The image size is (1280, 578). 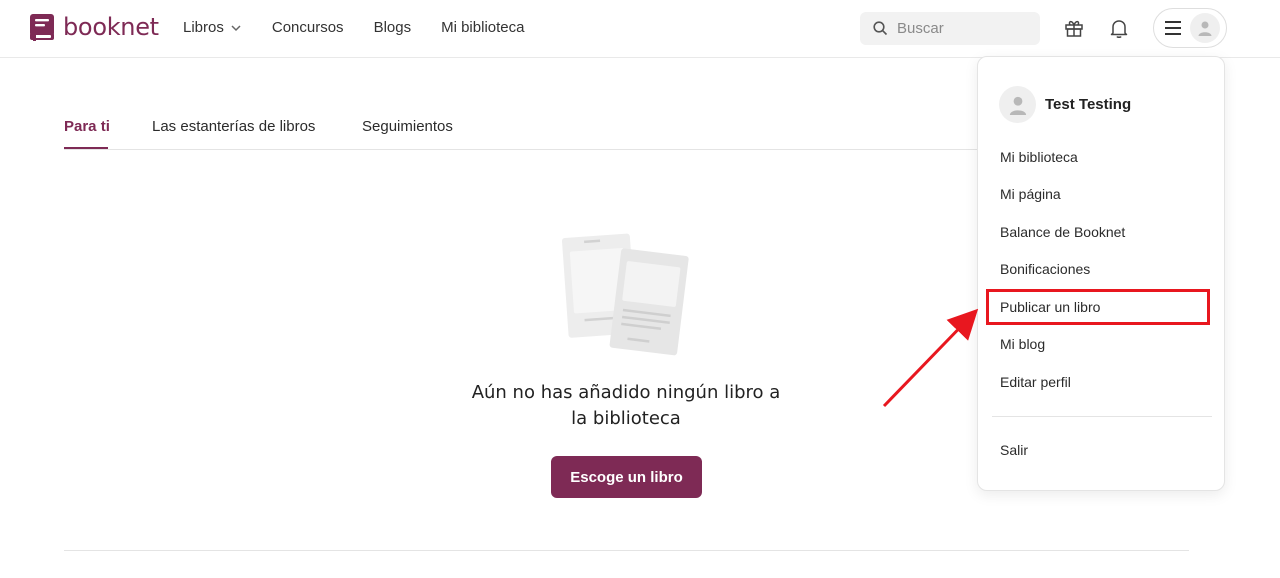 What do you see at coordinates (1035, 382) in the screenshot?
I see `menu-item-editar-perfil: Editar perfil` at bounding box center [1035, 382].